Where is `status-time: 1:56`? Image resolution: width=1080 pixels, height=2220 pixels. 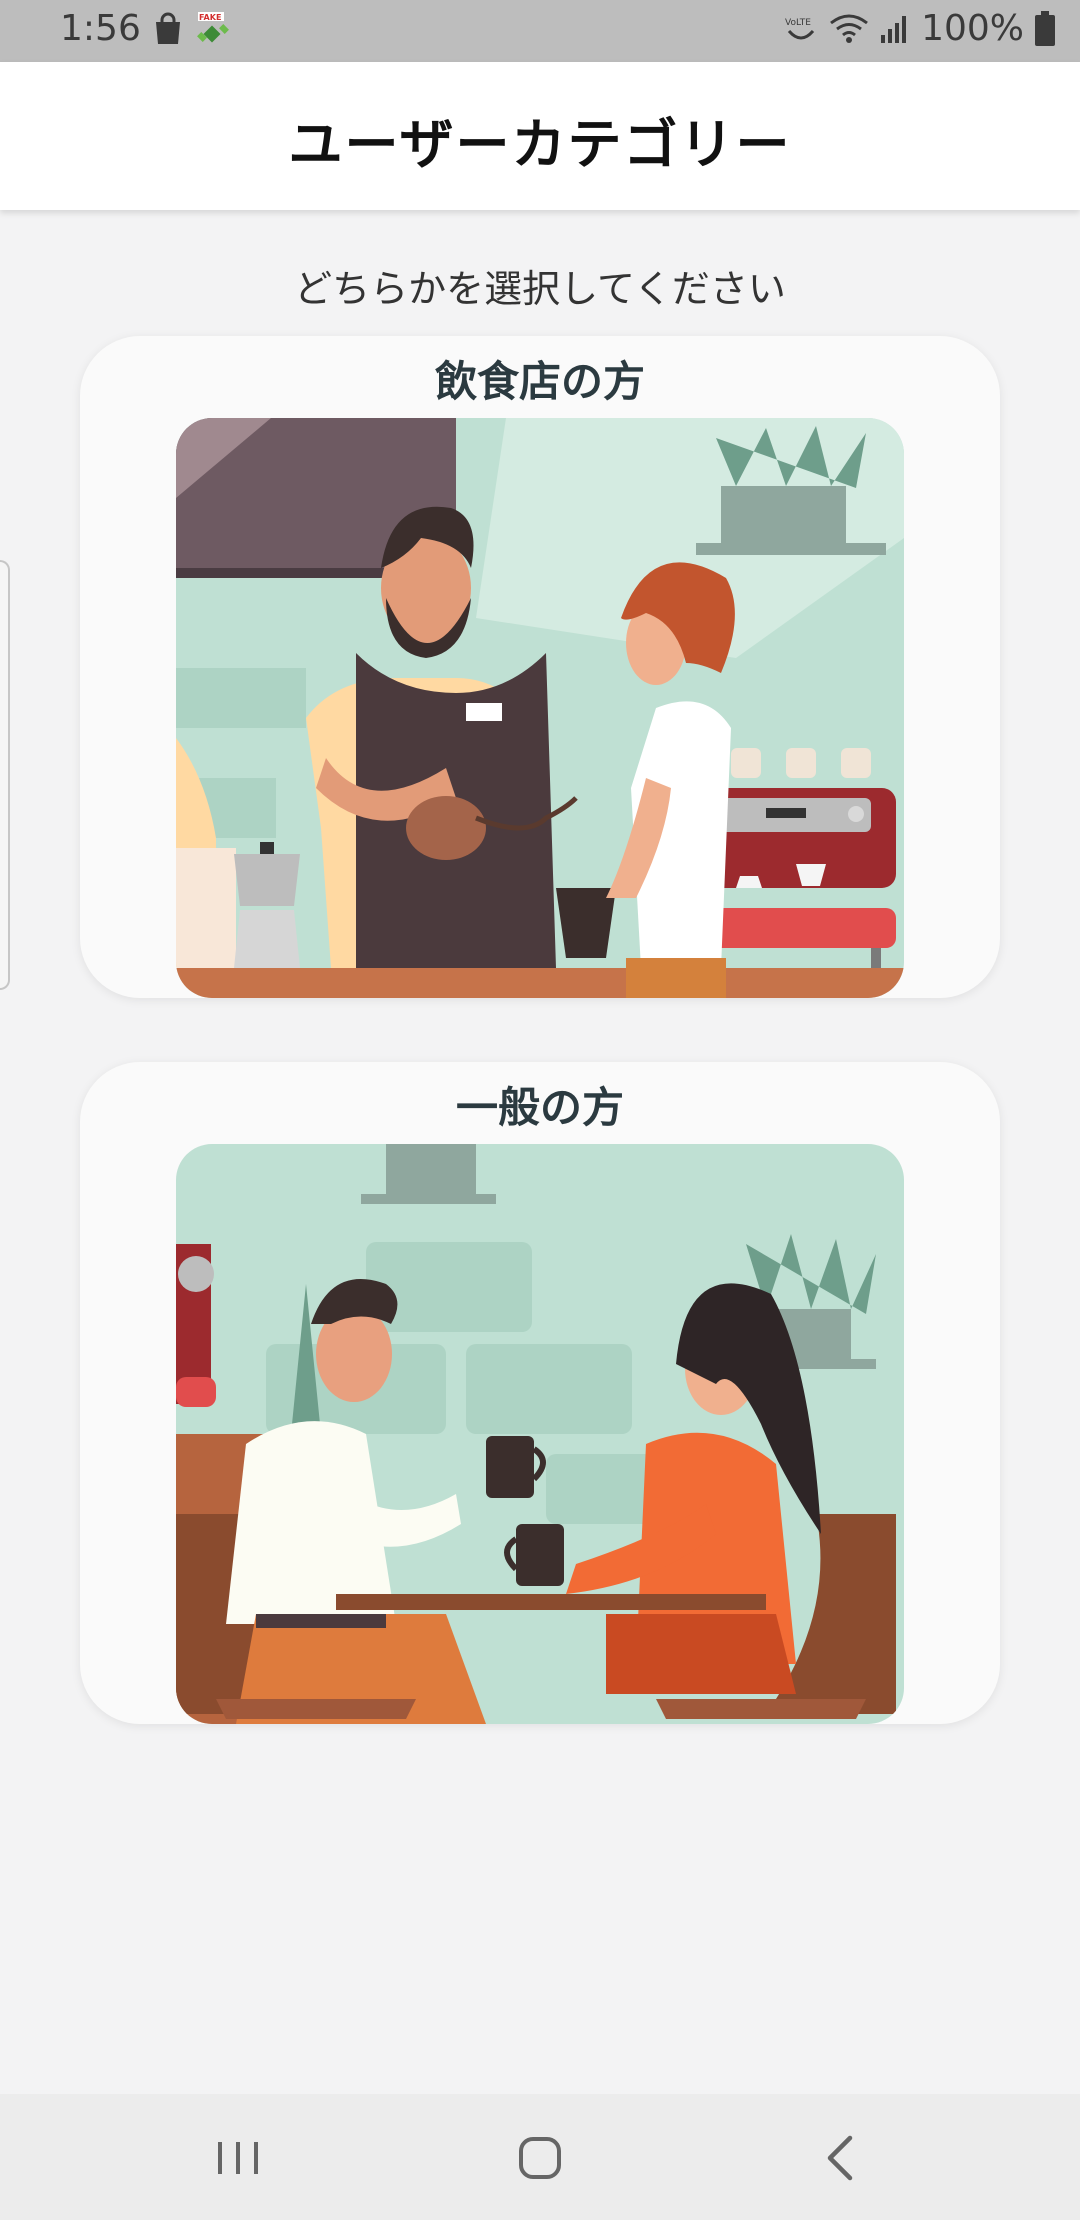
status-time: 1:56 is located at coordinates (100, 28).